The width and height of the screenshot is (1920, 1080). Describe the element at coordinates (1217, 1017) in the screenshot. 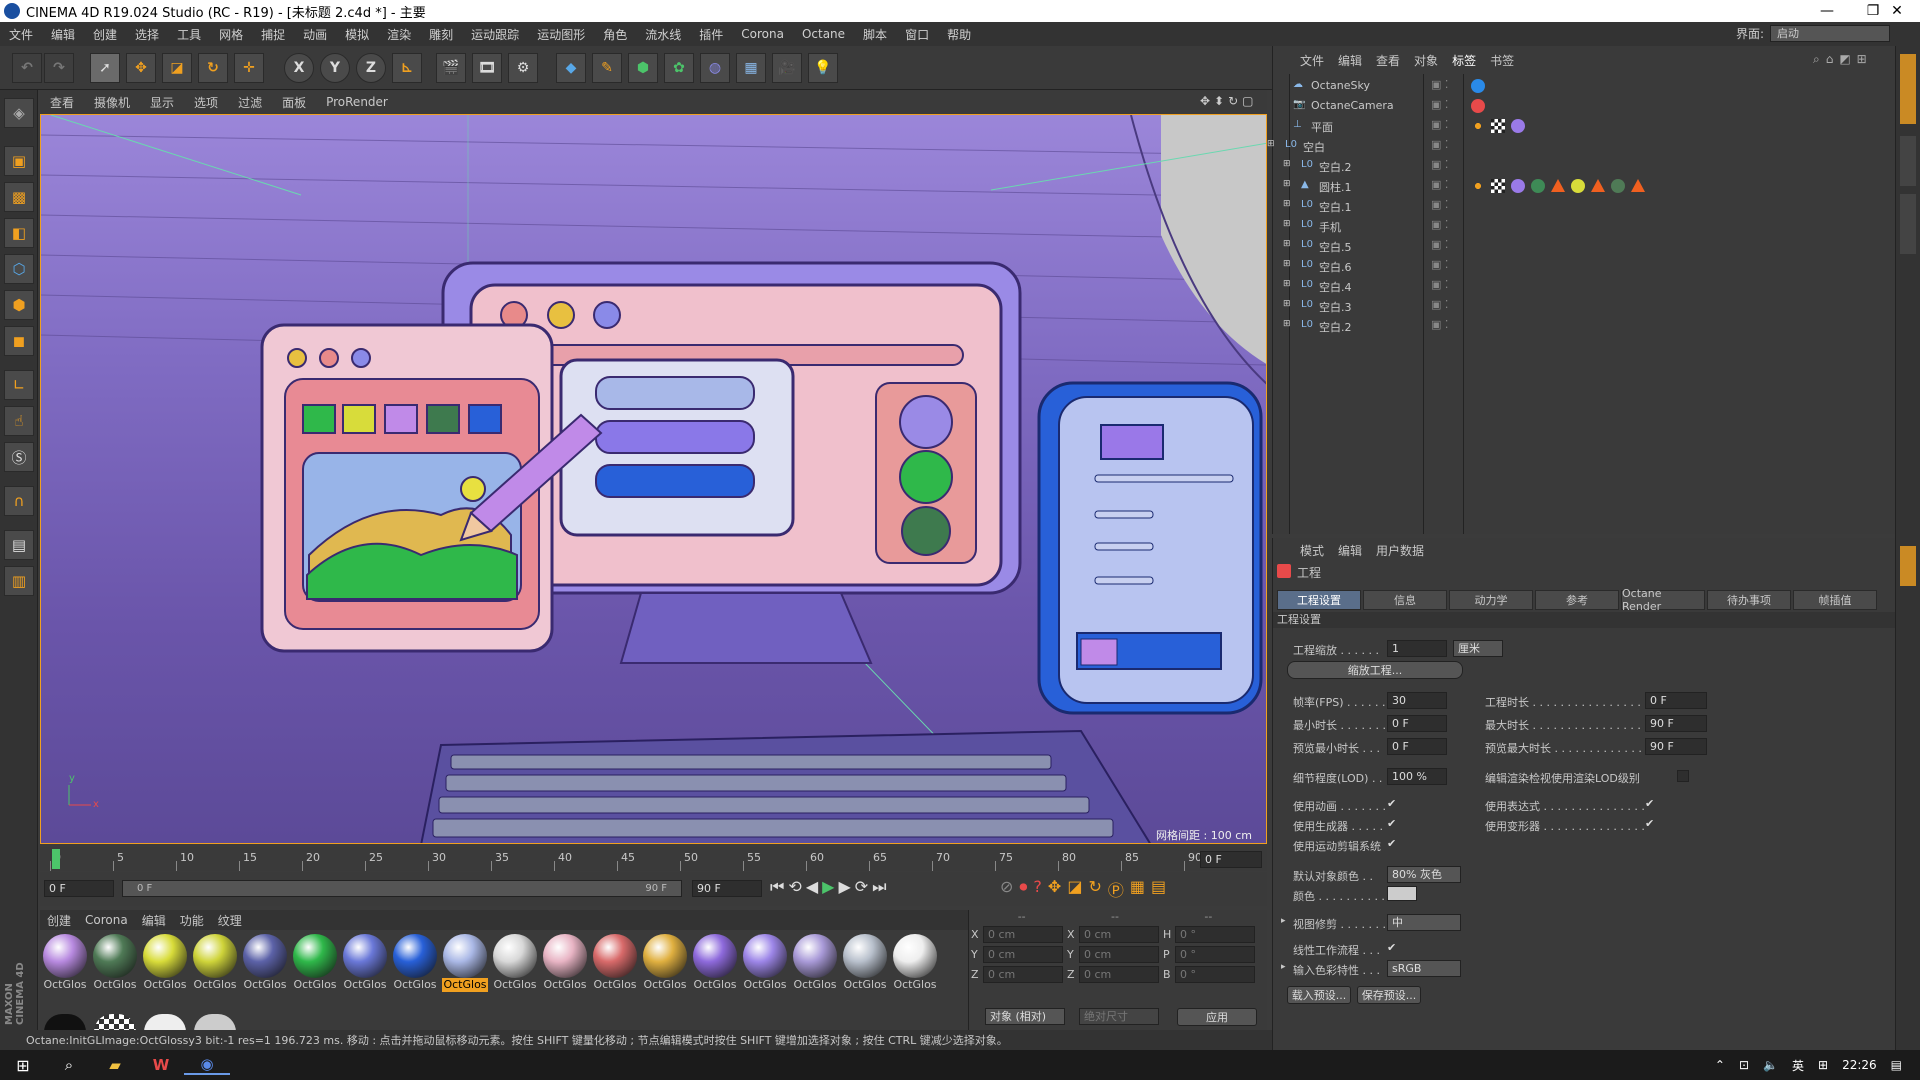

I see `apply-button: 应用` at that location.